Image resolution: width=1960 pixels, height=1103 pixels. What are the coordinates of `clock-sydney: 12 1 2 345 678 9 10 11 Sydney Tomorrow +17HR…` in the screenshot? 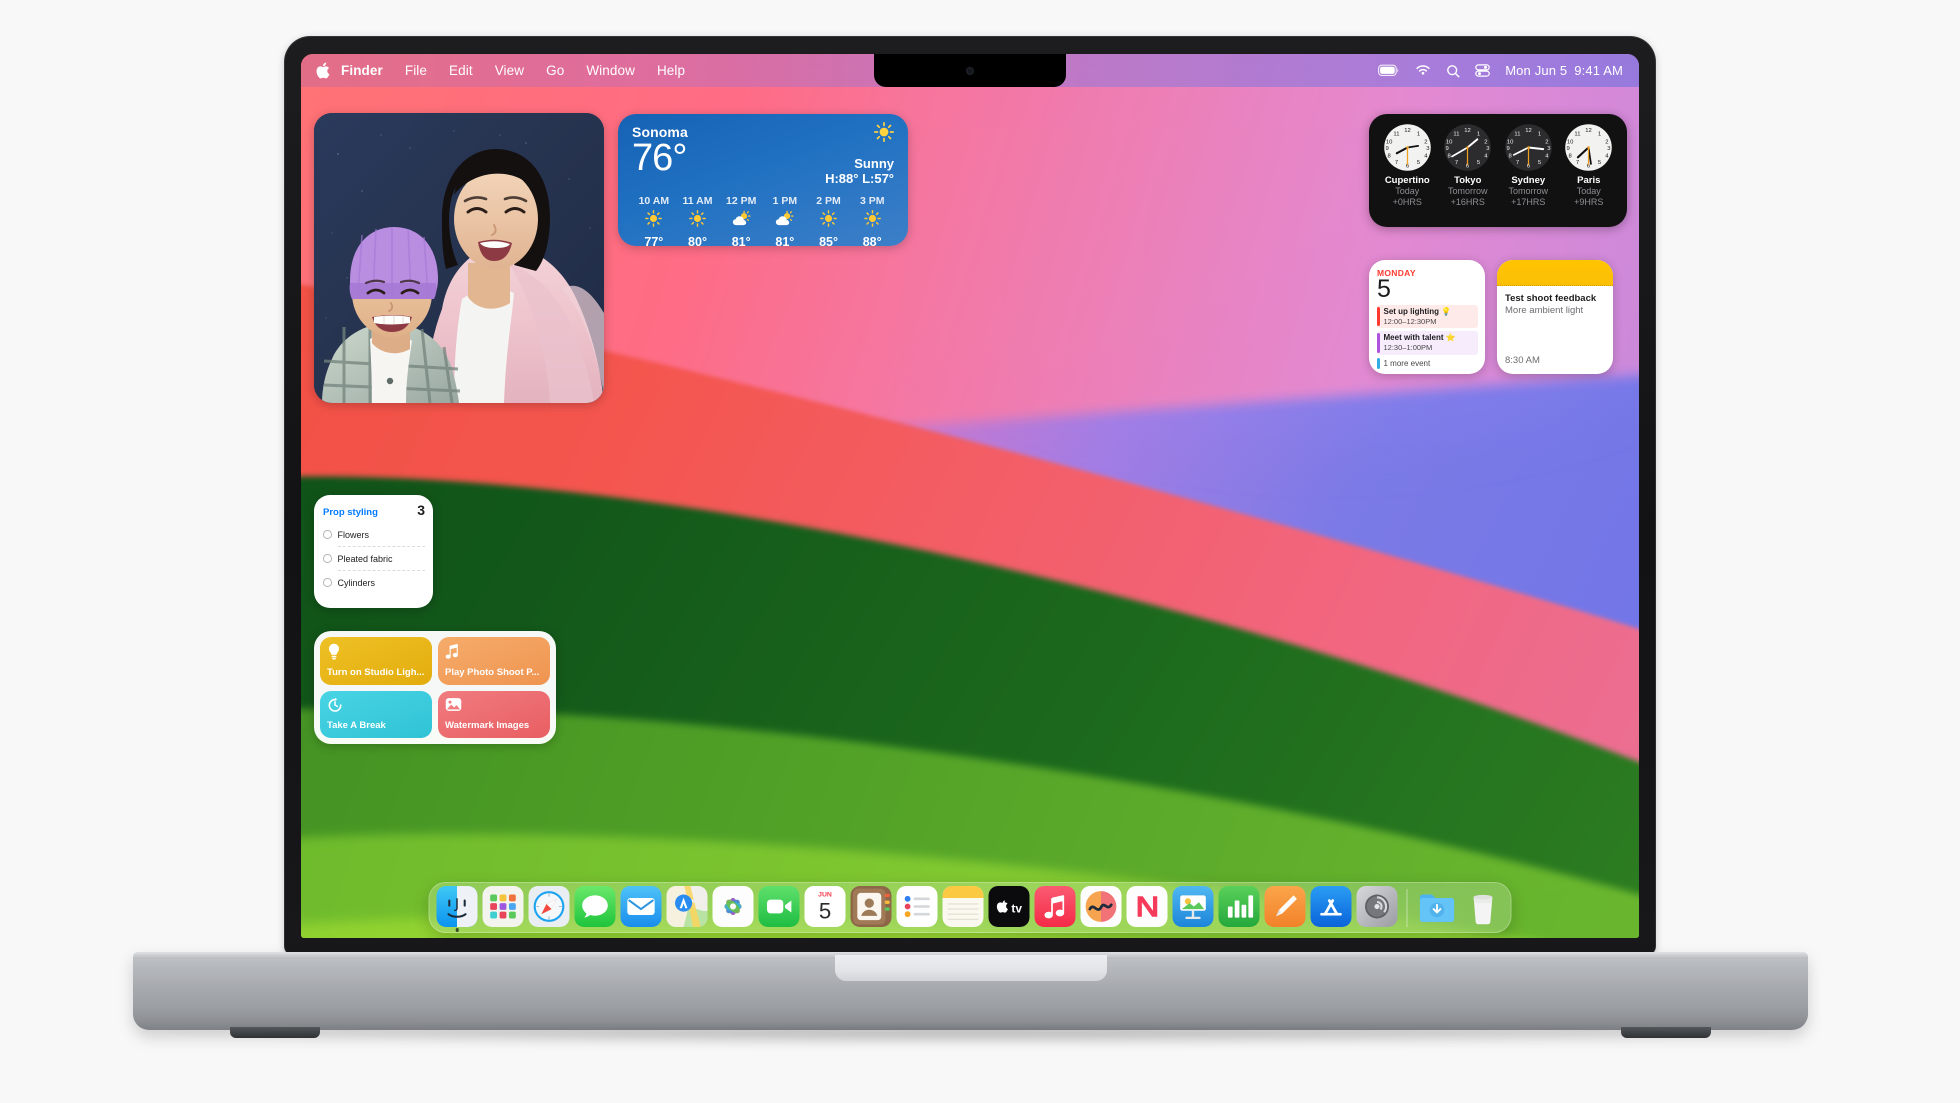 It's located at (1528, 171).